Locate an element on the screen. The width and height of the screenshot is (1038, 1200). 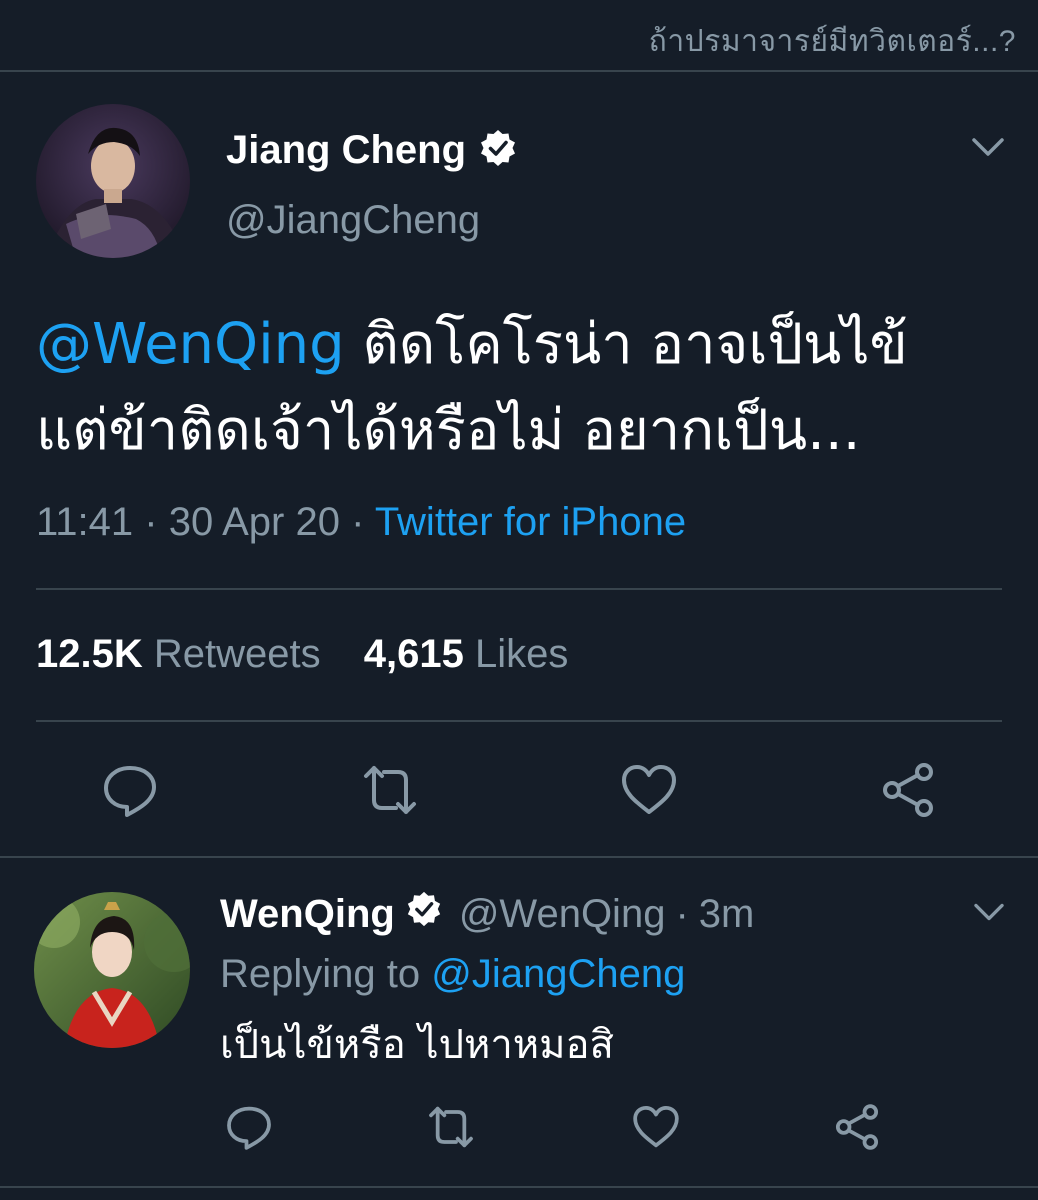
tweet-meta: 11:41 · 30 Apr 20 · Twitter for iPhone is located at coordinates (361, 522).